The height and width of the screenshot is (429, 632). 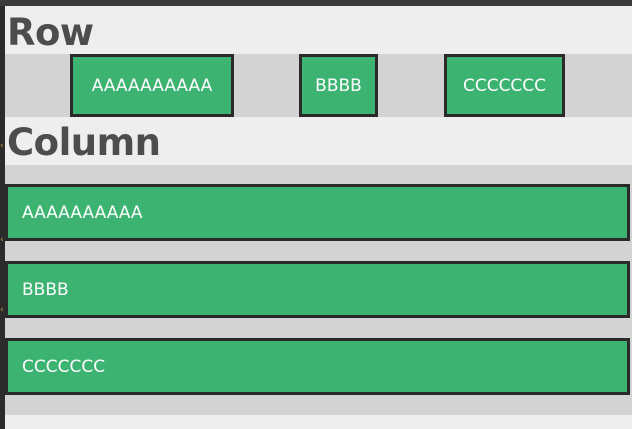 I want to click on column-item-b: BBBB, so click(x=317, y=289).